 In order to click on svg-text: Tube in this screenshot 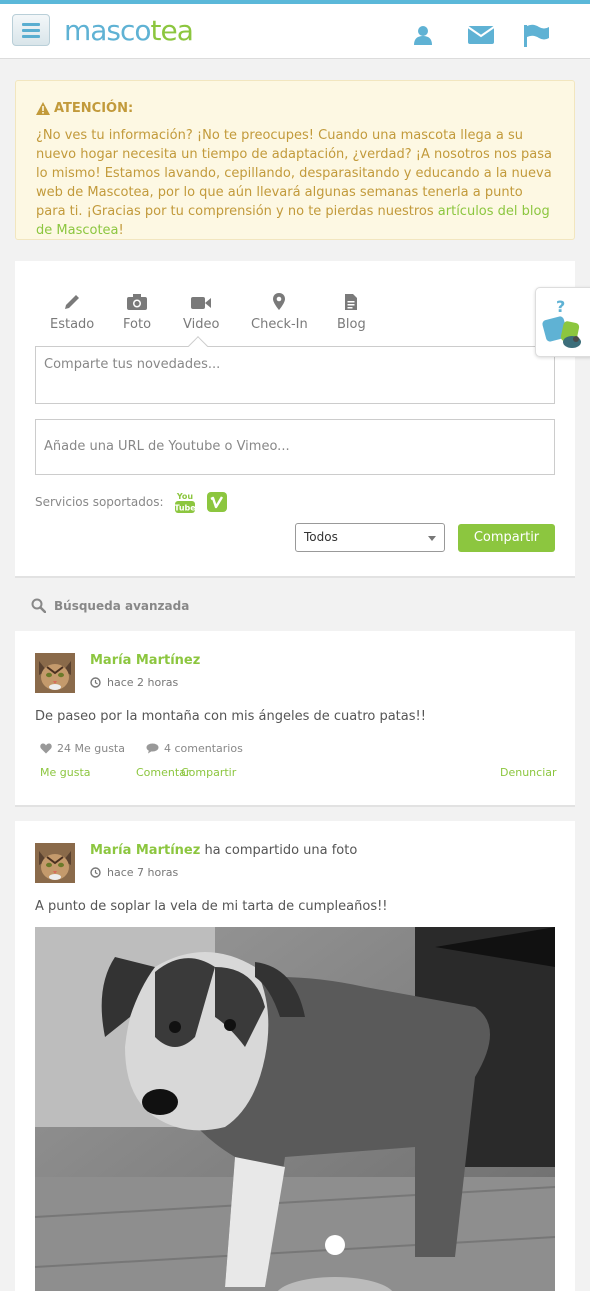, I will do `click(185, 508)`.